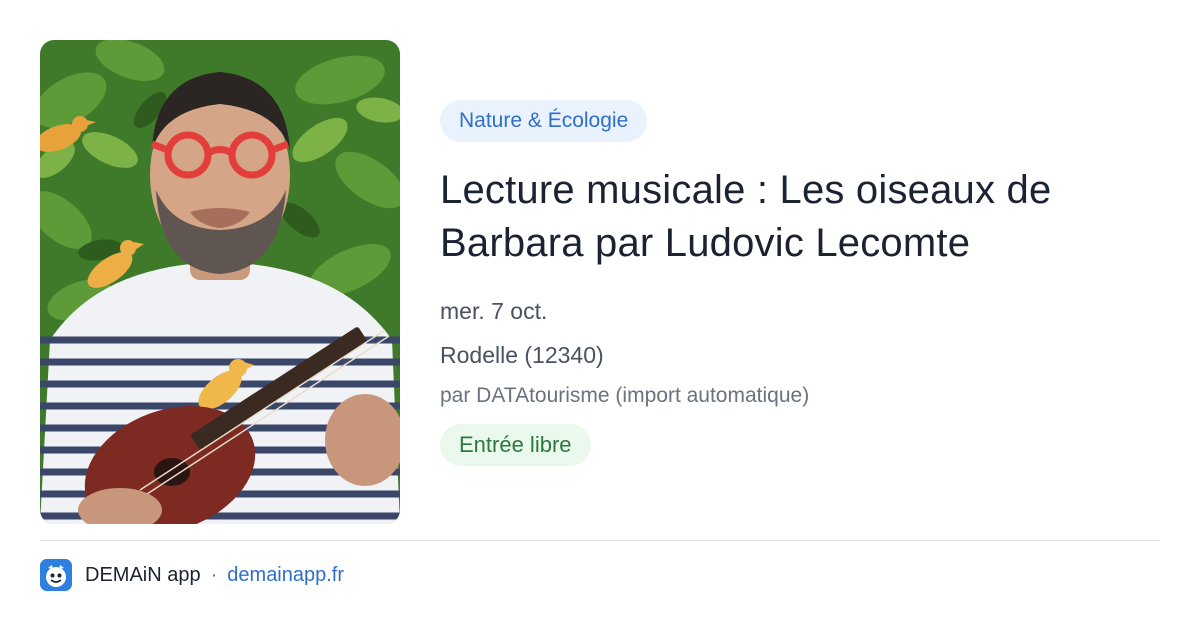 This screenshot has width=1200, height=630. Describe the element at coordinates (56, 575) in the screenshot. I see `demain-app-logo-icon` at that location.